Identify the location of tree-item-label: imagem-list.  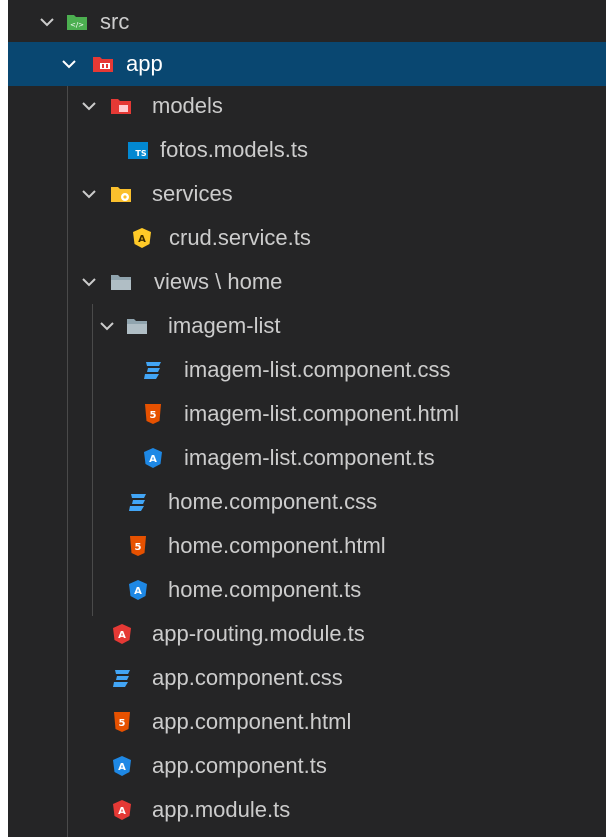
(224, 325).